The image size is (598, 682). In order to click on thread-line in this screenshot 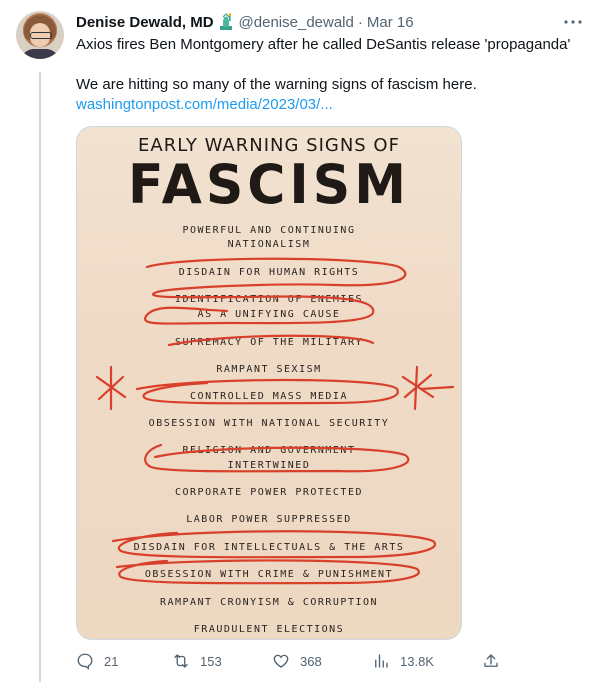, I will do `click(40, 377)`.